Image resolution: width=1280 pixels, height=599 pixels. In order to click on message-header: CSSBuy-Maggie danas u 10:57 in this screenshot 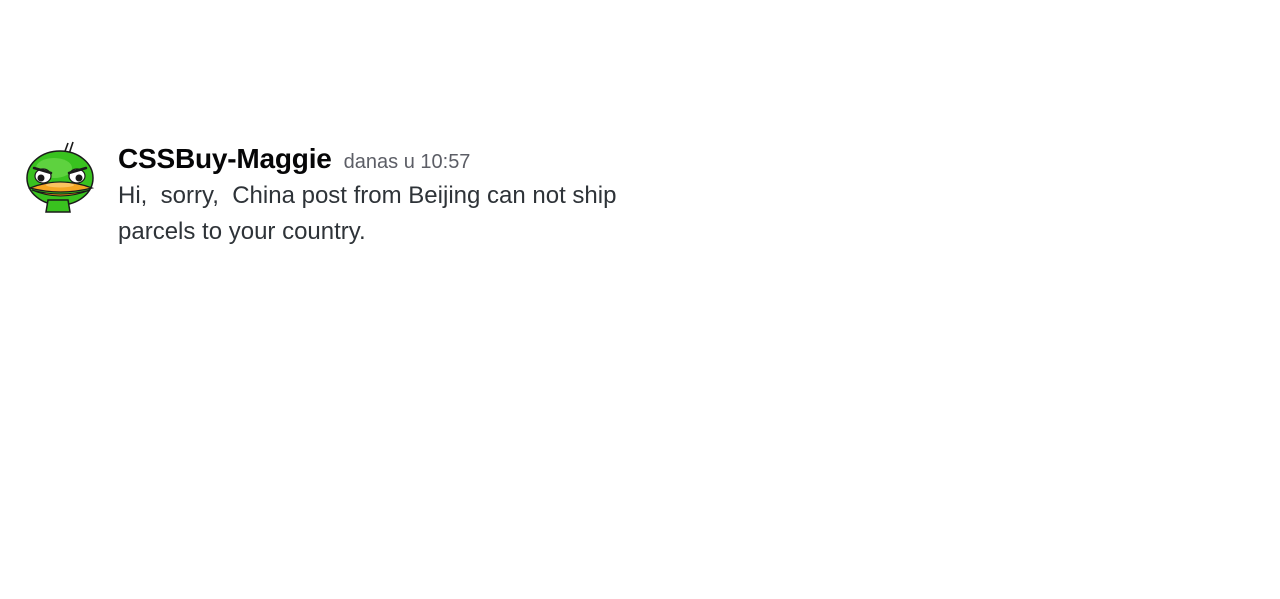, I will do `click(294, 159)`.